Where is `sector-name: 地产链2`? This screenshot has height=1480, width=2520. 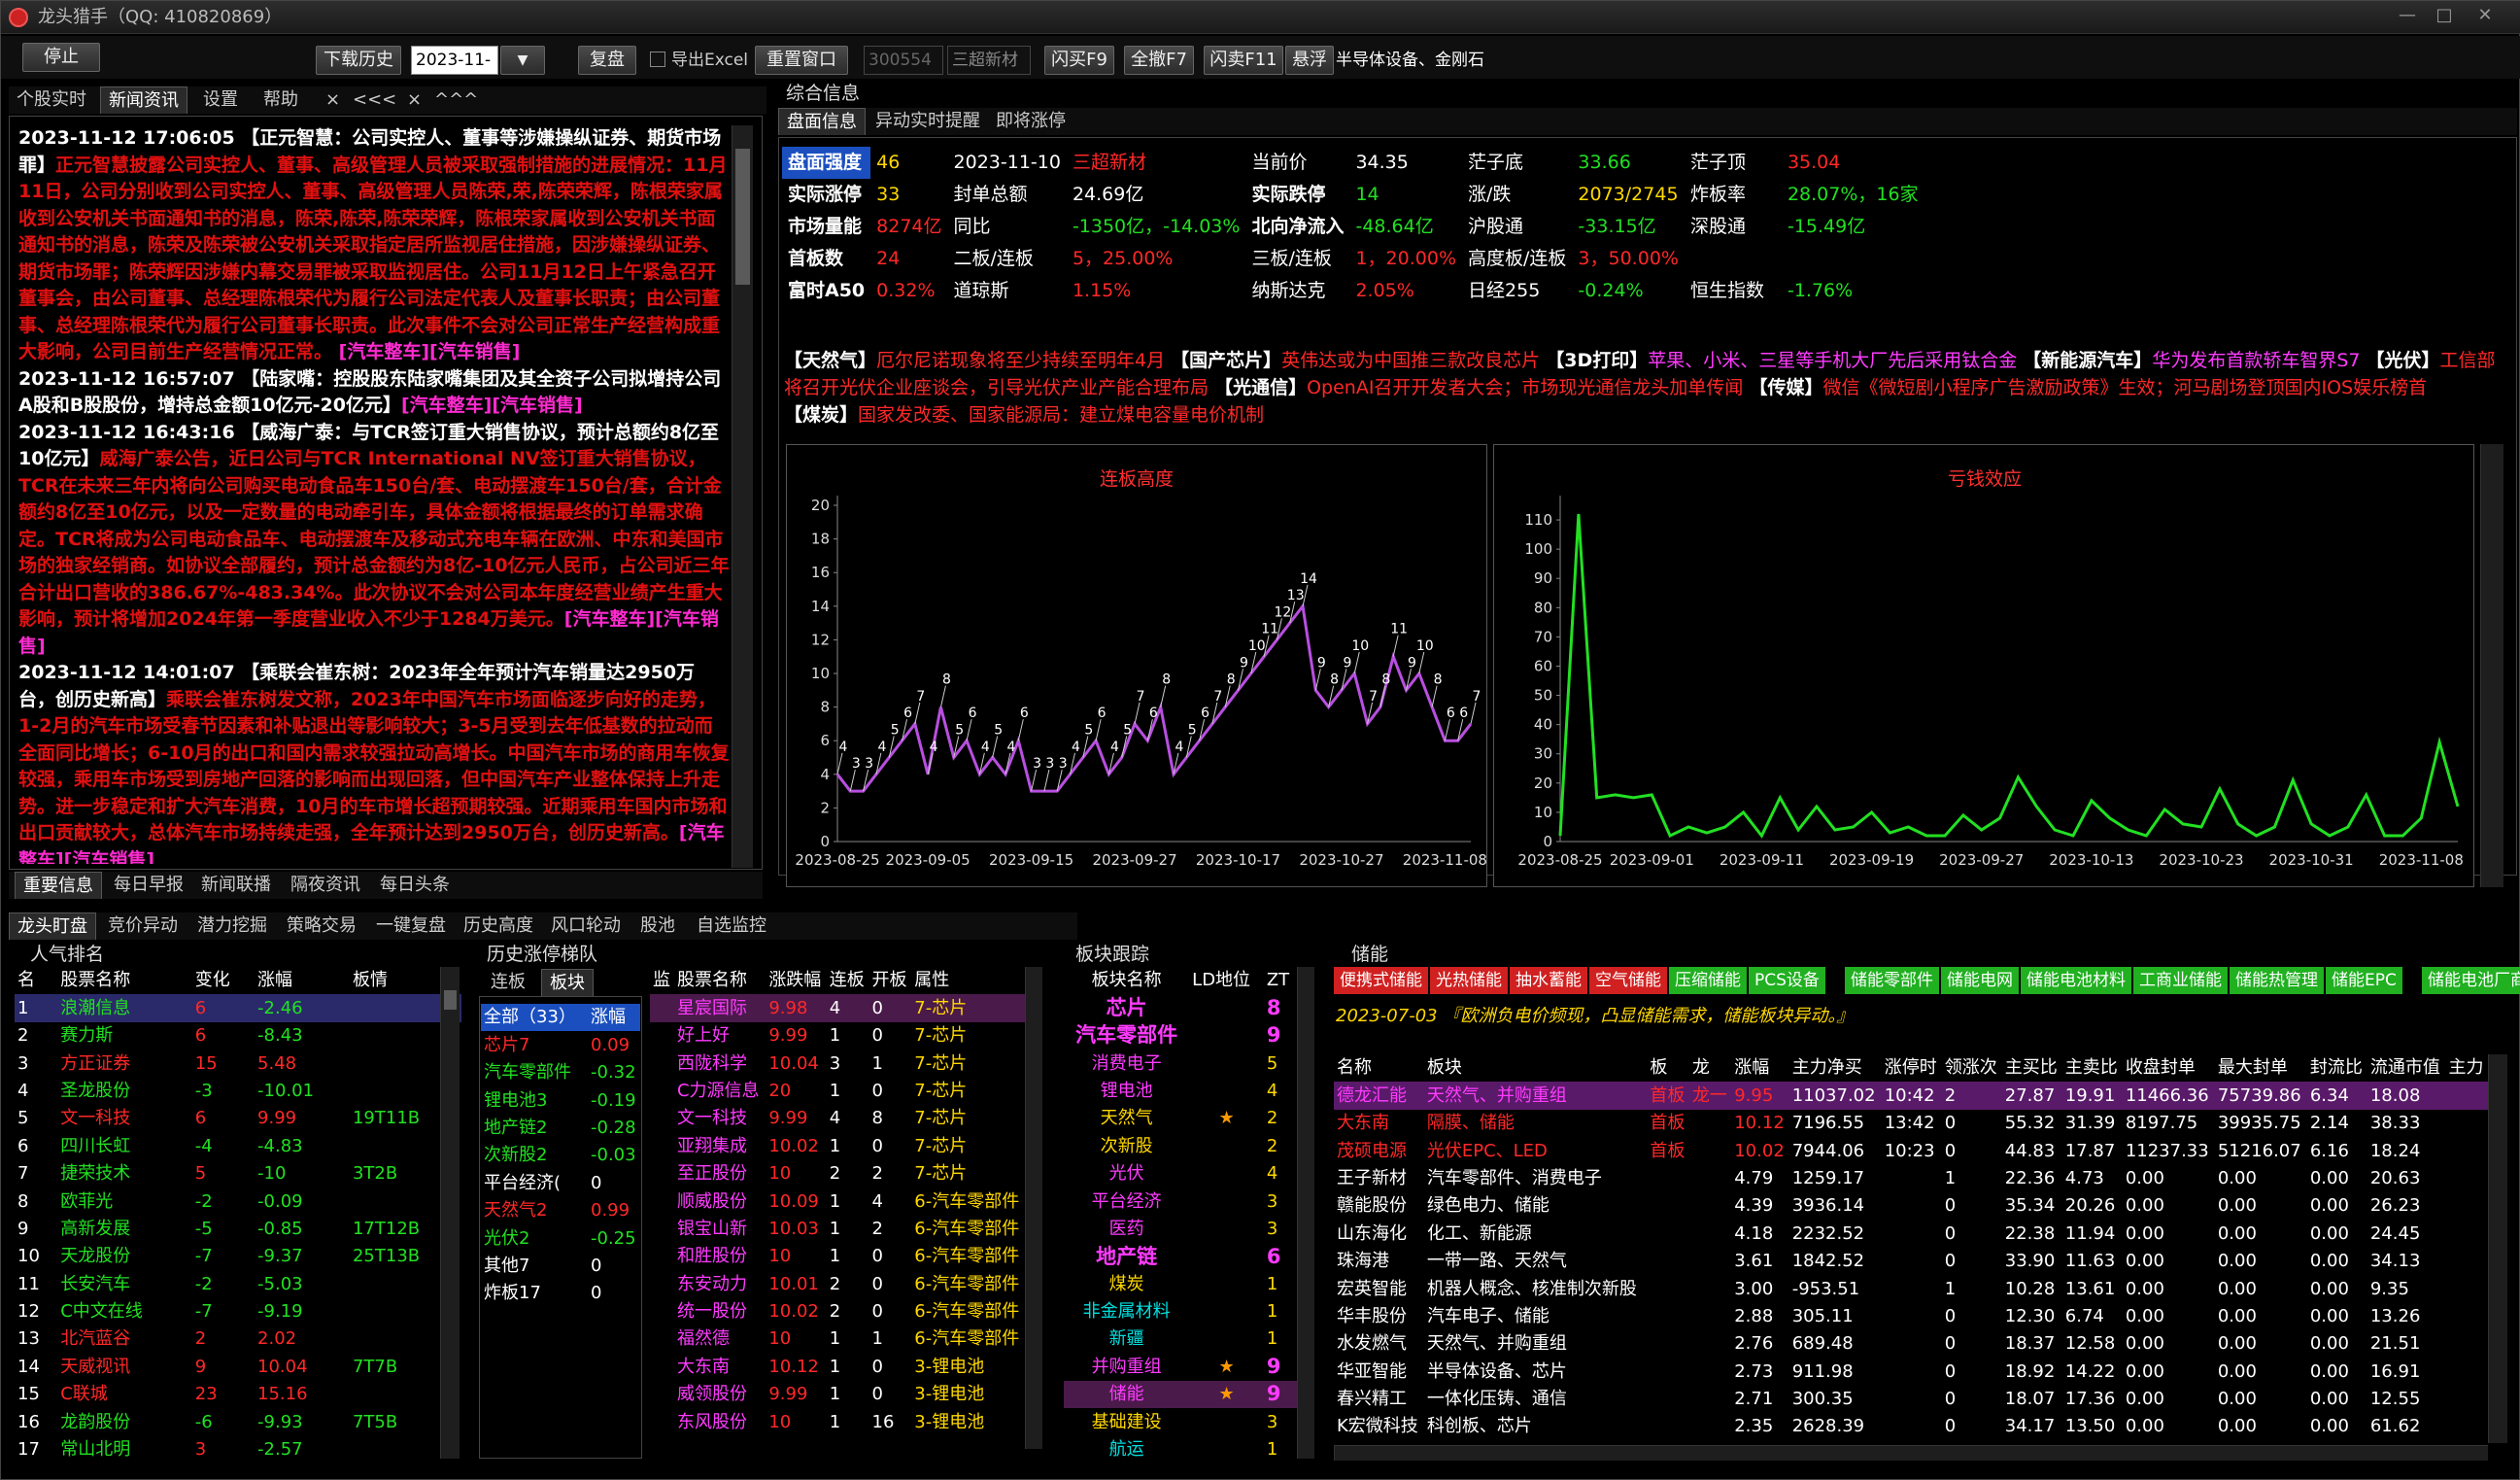 sector-name: 地产链2 is located at coordinates (534, 1128).